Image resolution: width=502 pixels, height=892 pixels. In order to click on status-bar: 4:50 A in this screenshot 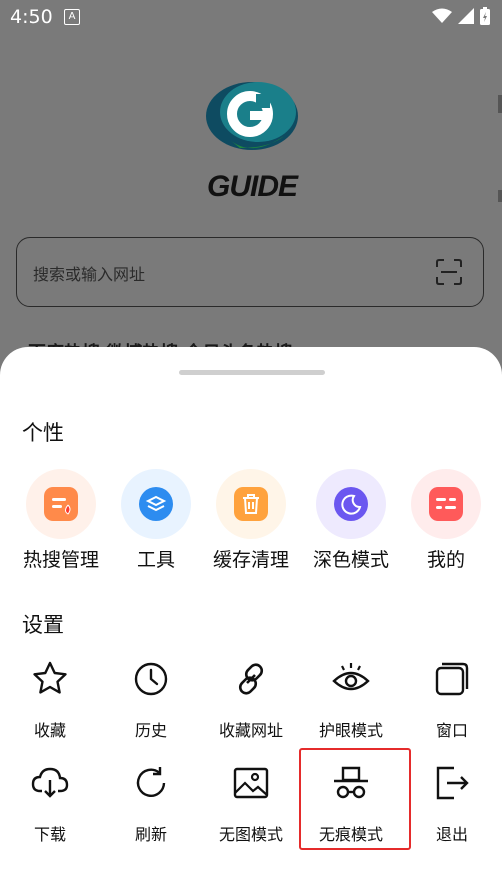, I will do `click(251, 17)`.